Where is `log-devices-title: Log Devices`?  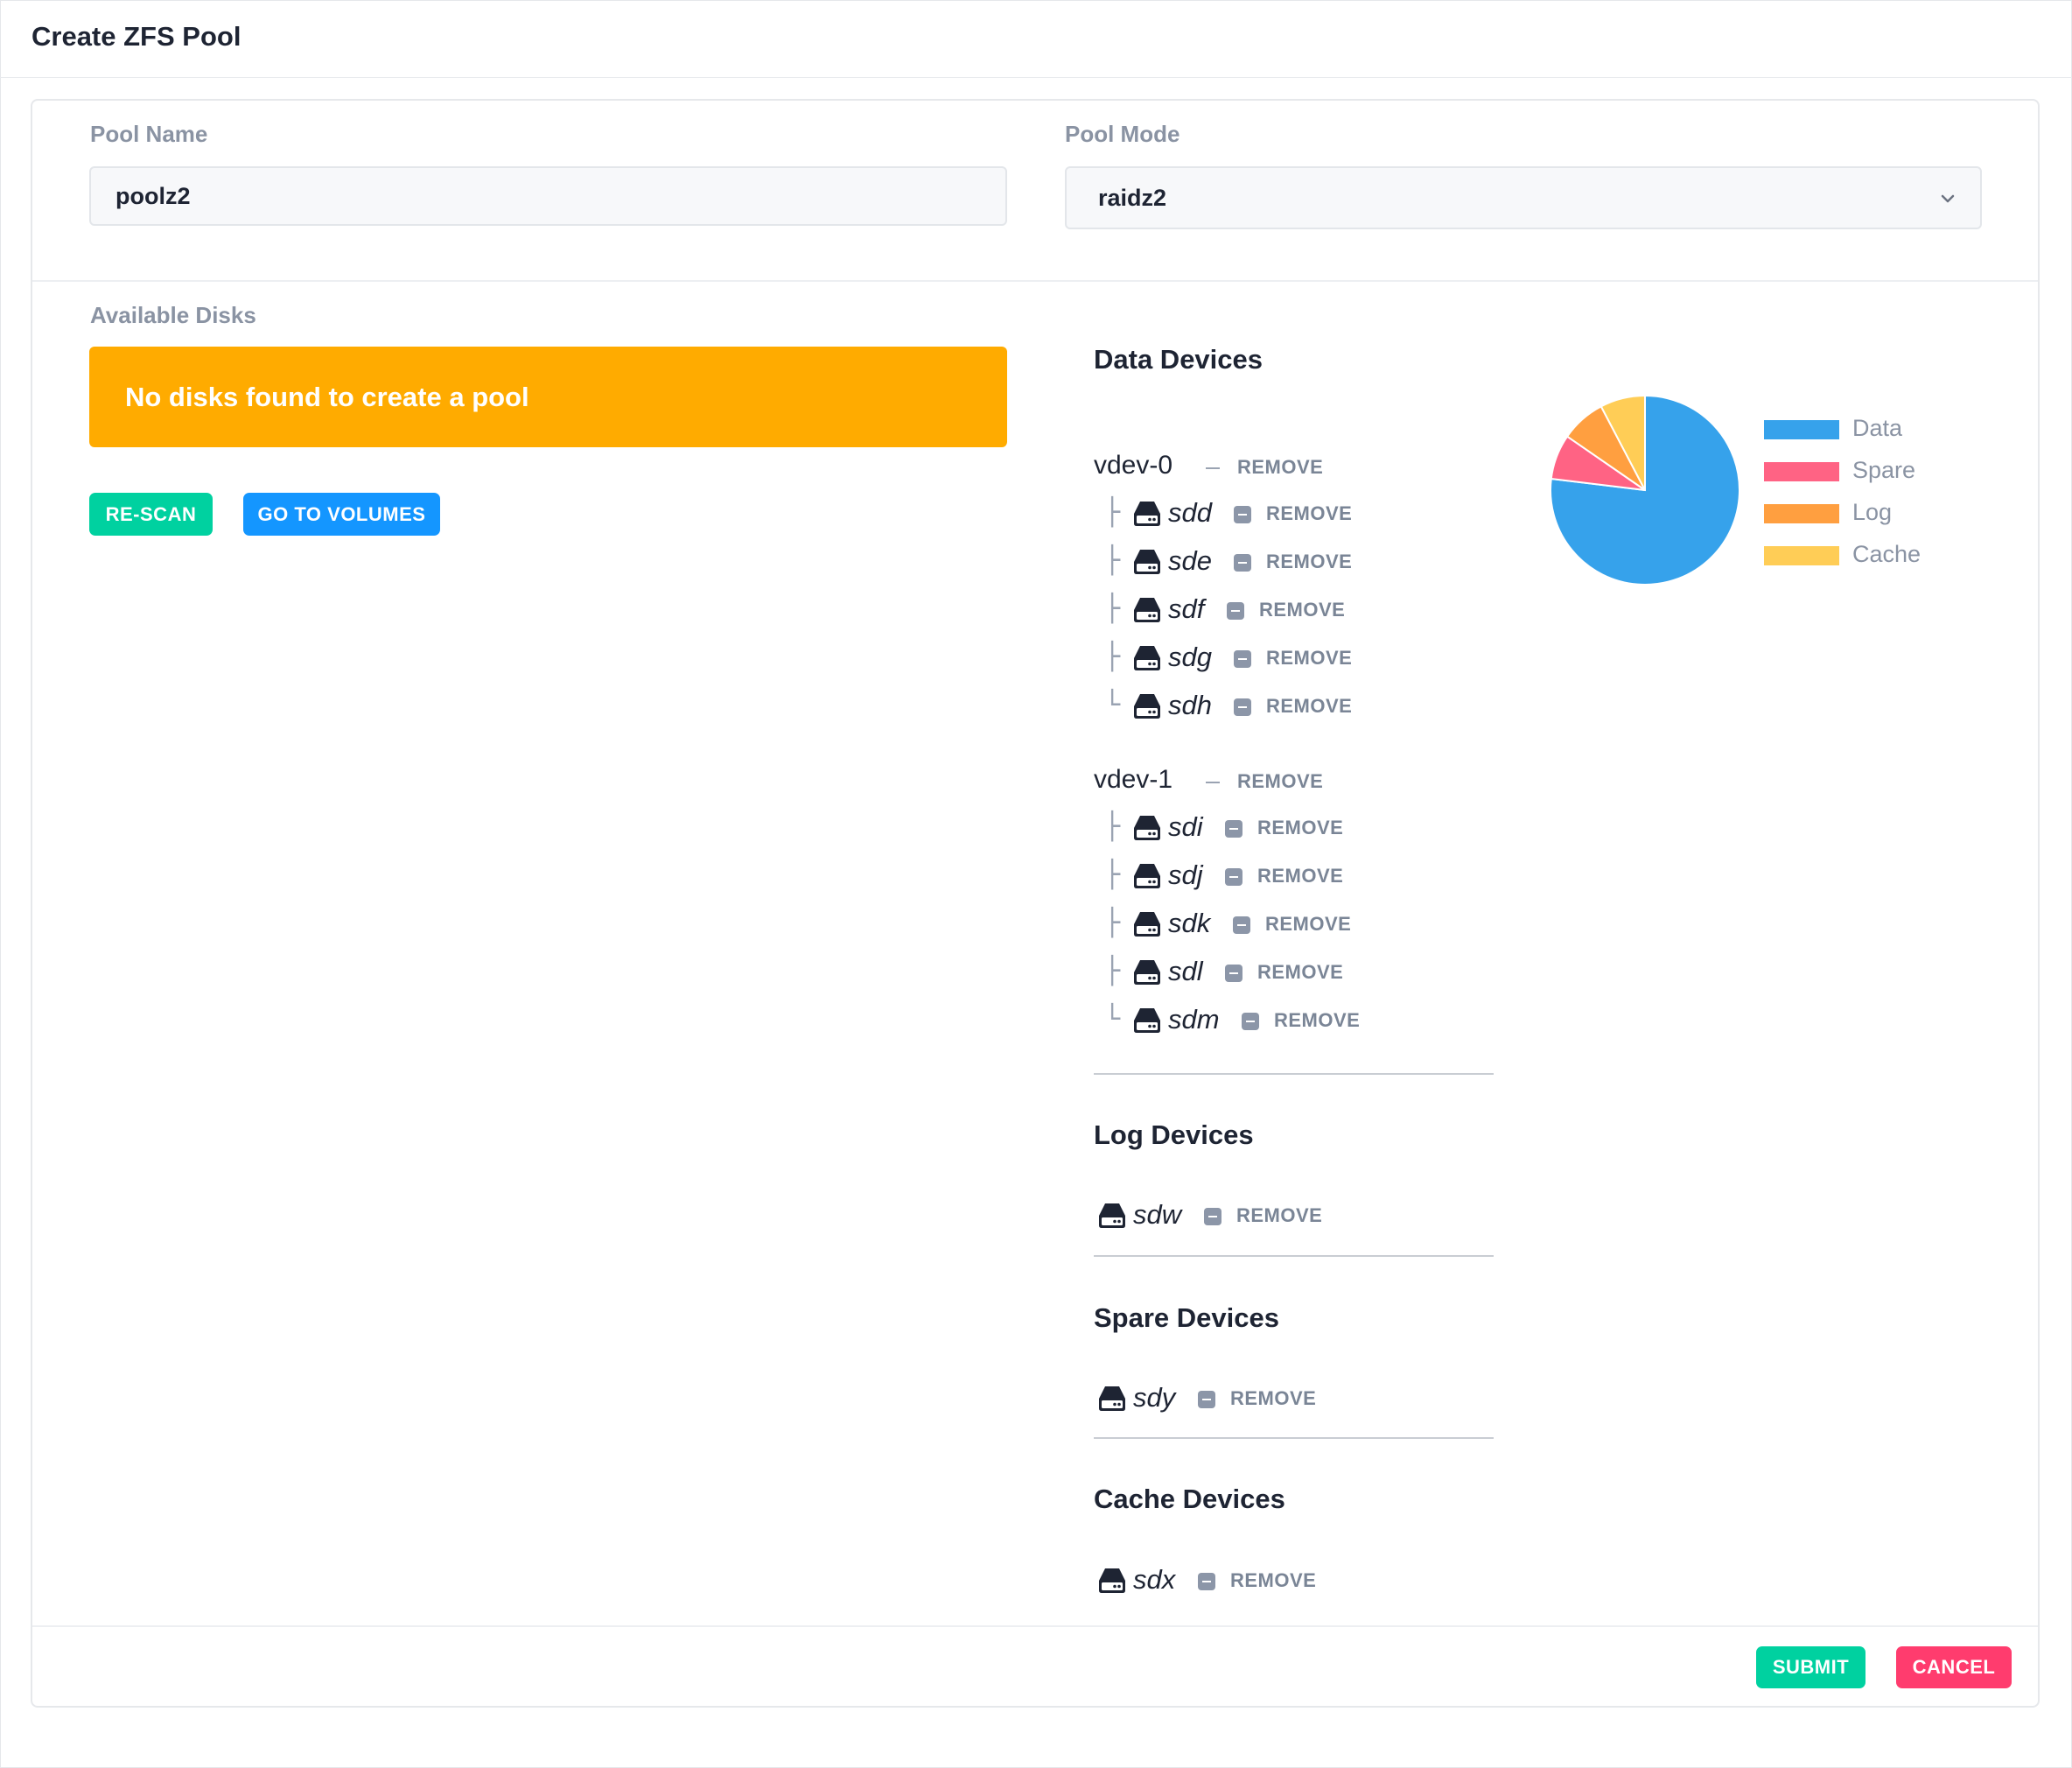
log-devices-title: Log Devices is located at coordinates (1174, 1134).